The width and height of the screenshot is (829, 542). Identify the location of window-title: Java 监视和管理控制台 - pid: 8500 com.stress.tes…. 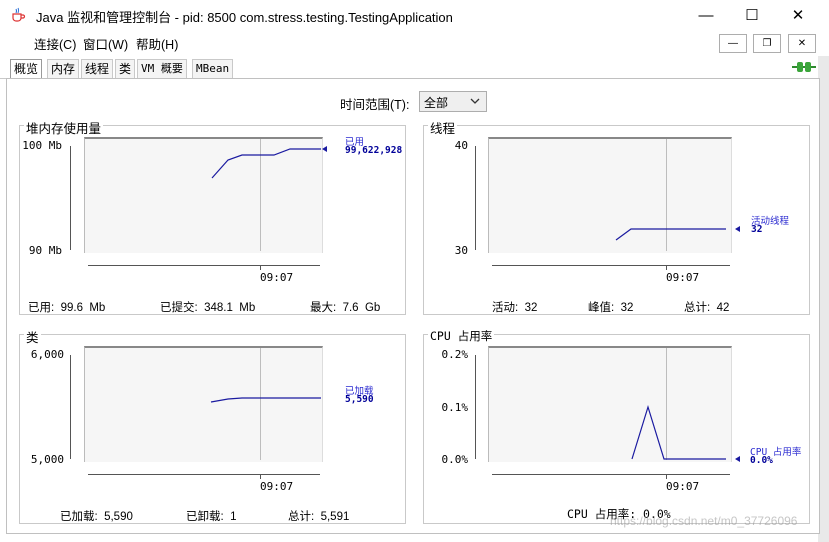
(244, 17).